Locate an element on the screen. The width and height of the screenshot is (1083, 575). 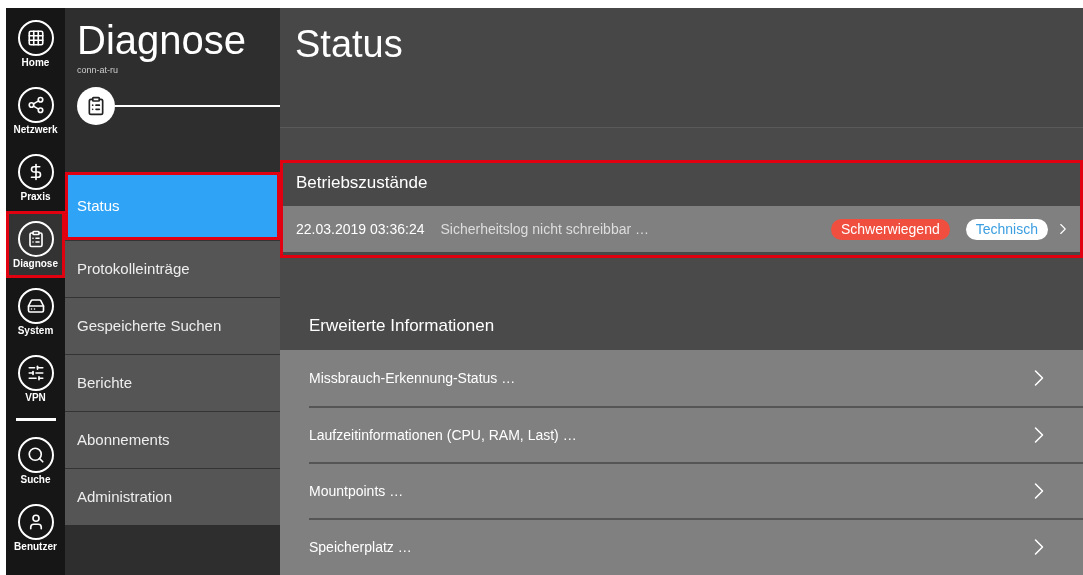
category-badge: Technisch is located at coordinates (1006, 229).